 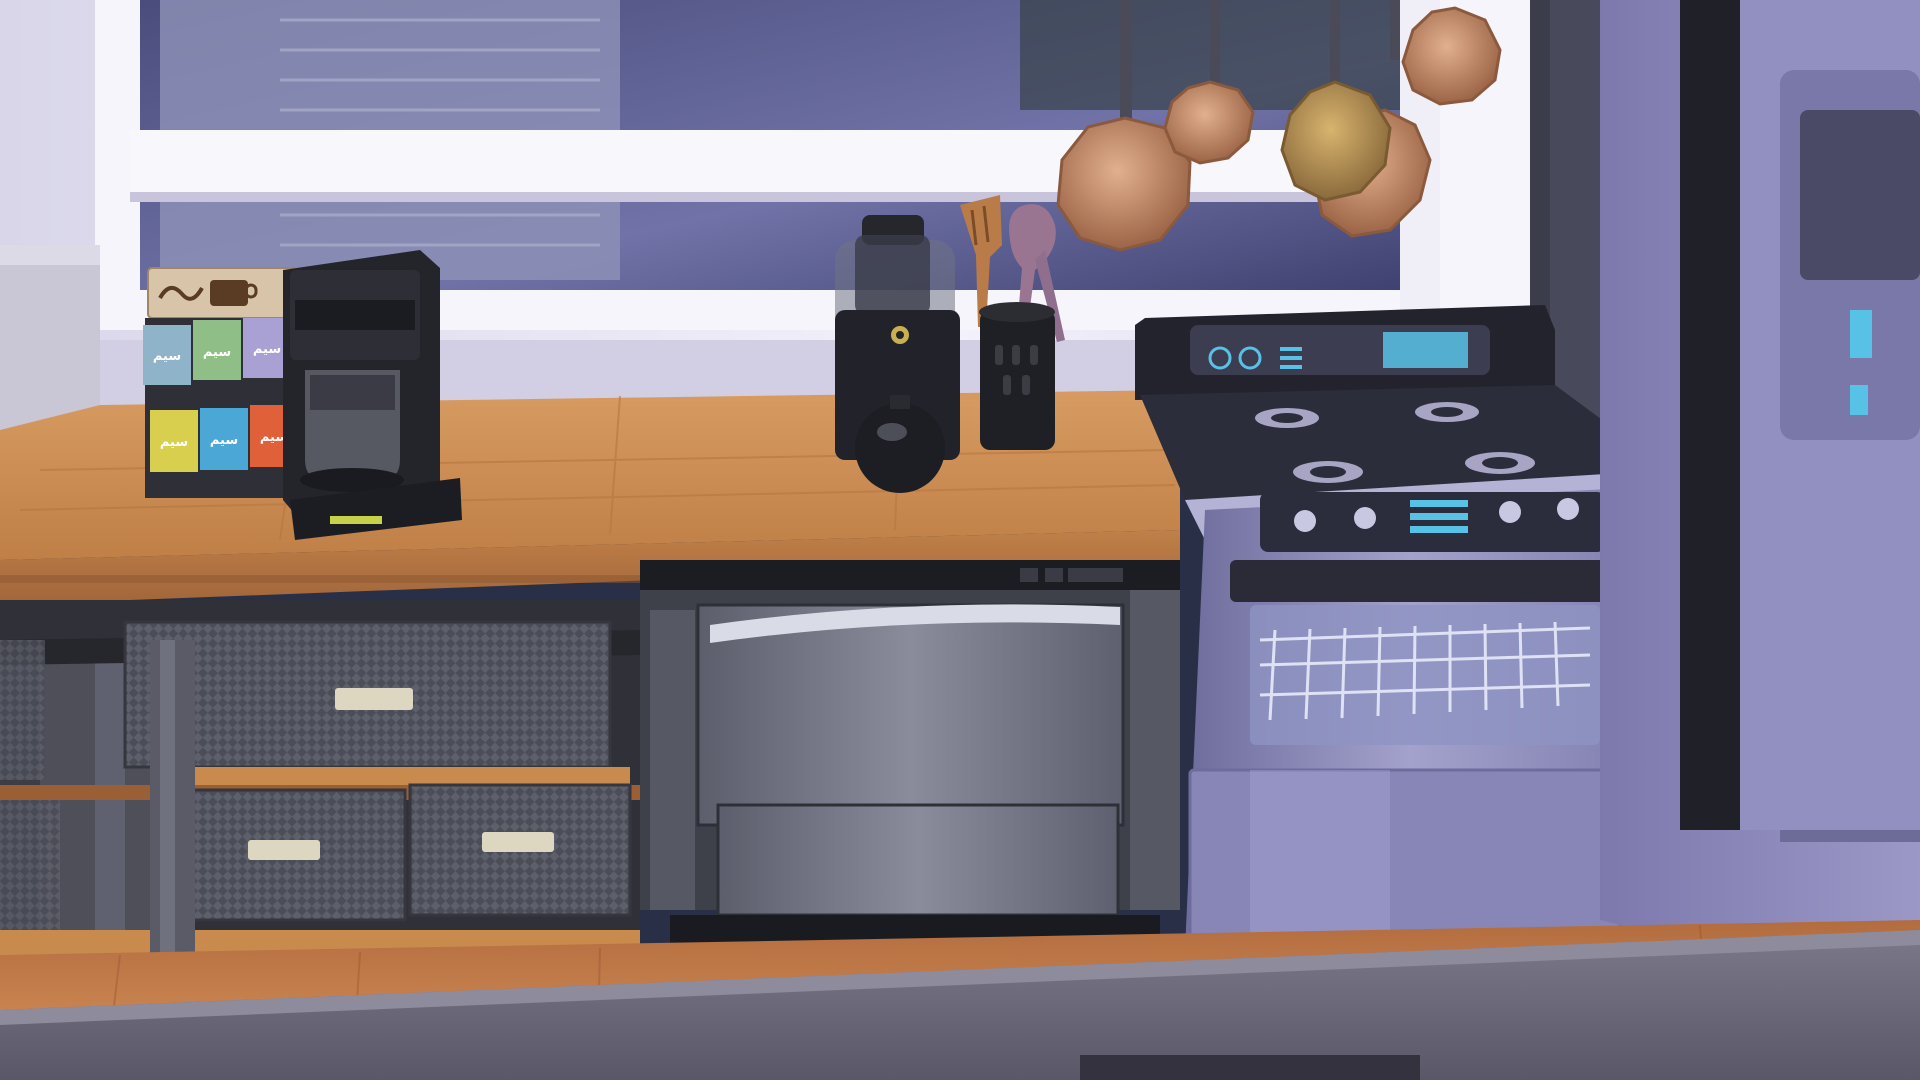 I want to click on coffee-maker, so click(x=372, y=395).